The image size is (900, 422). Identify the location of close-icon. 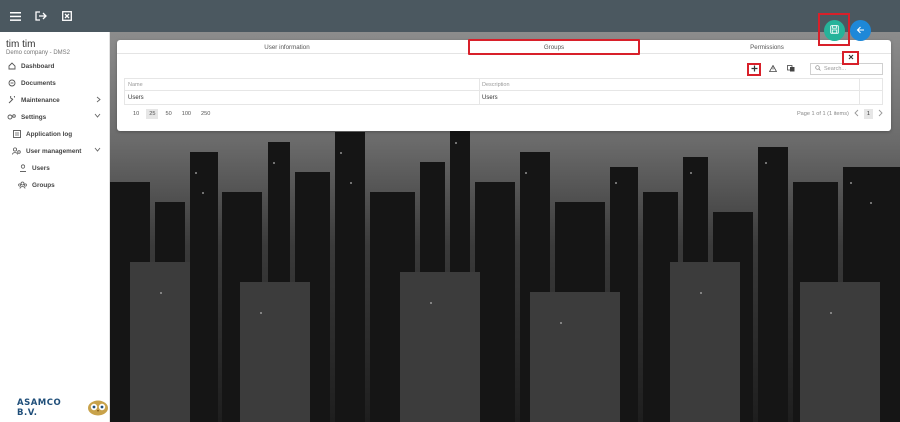
(851, 58).